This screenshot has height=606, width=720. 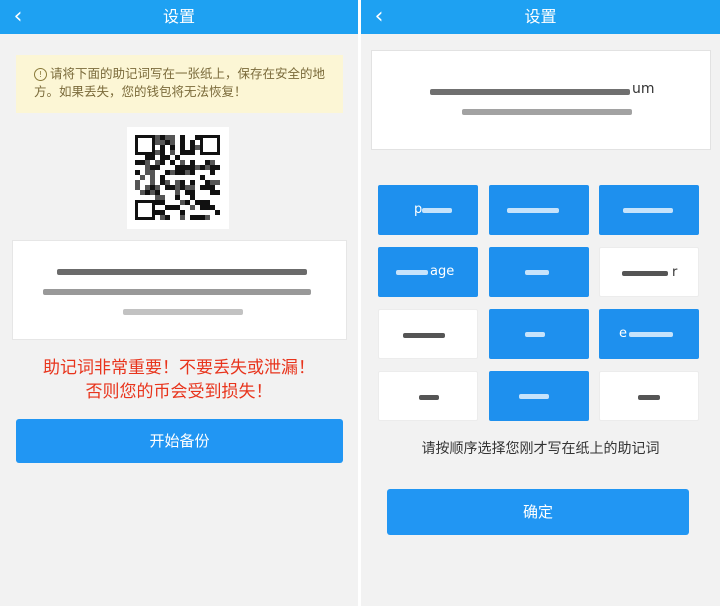 What do you see at coordinates (643, 89) in the screenshot?
I see `selected-words-tail: um` at bounding box center [643, 89].